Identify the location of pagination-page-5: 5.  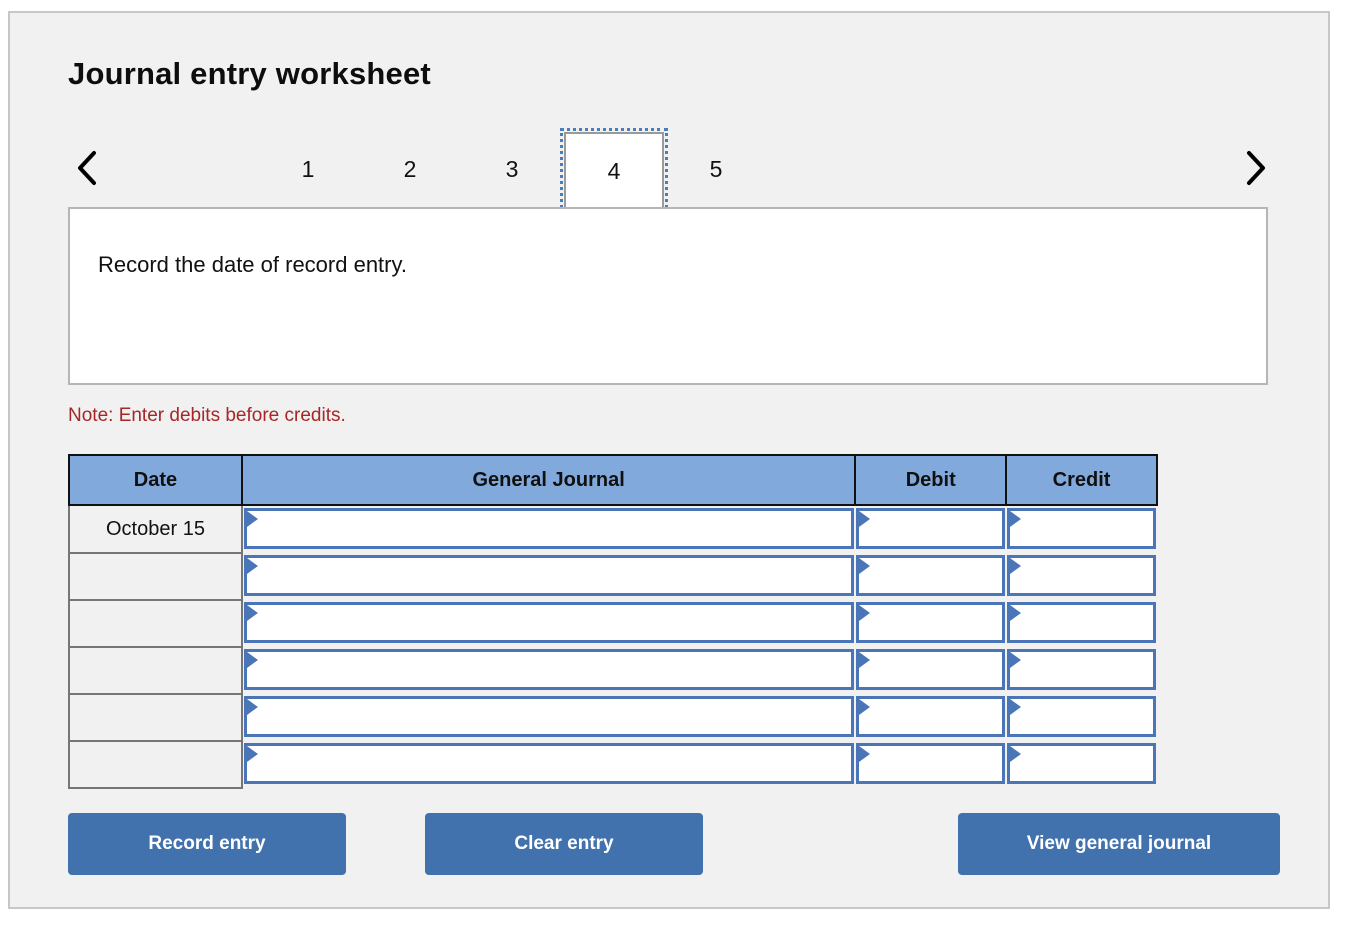
(716, 169).